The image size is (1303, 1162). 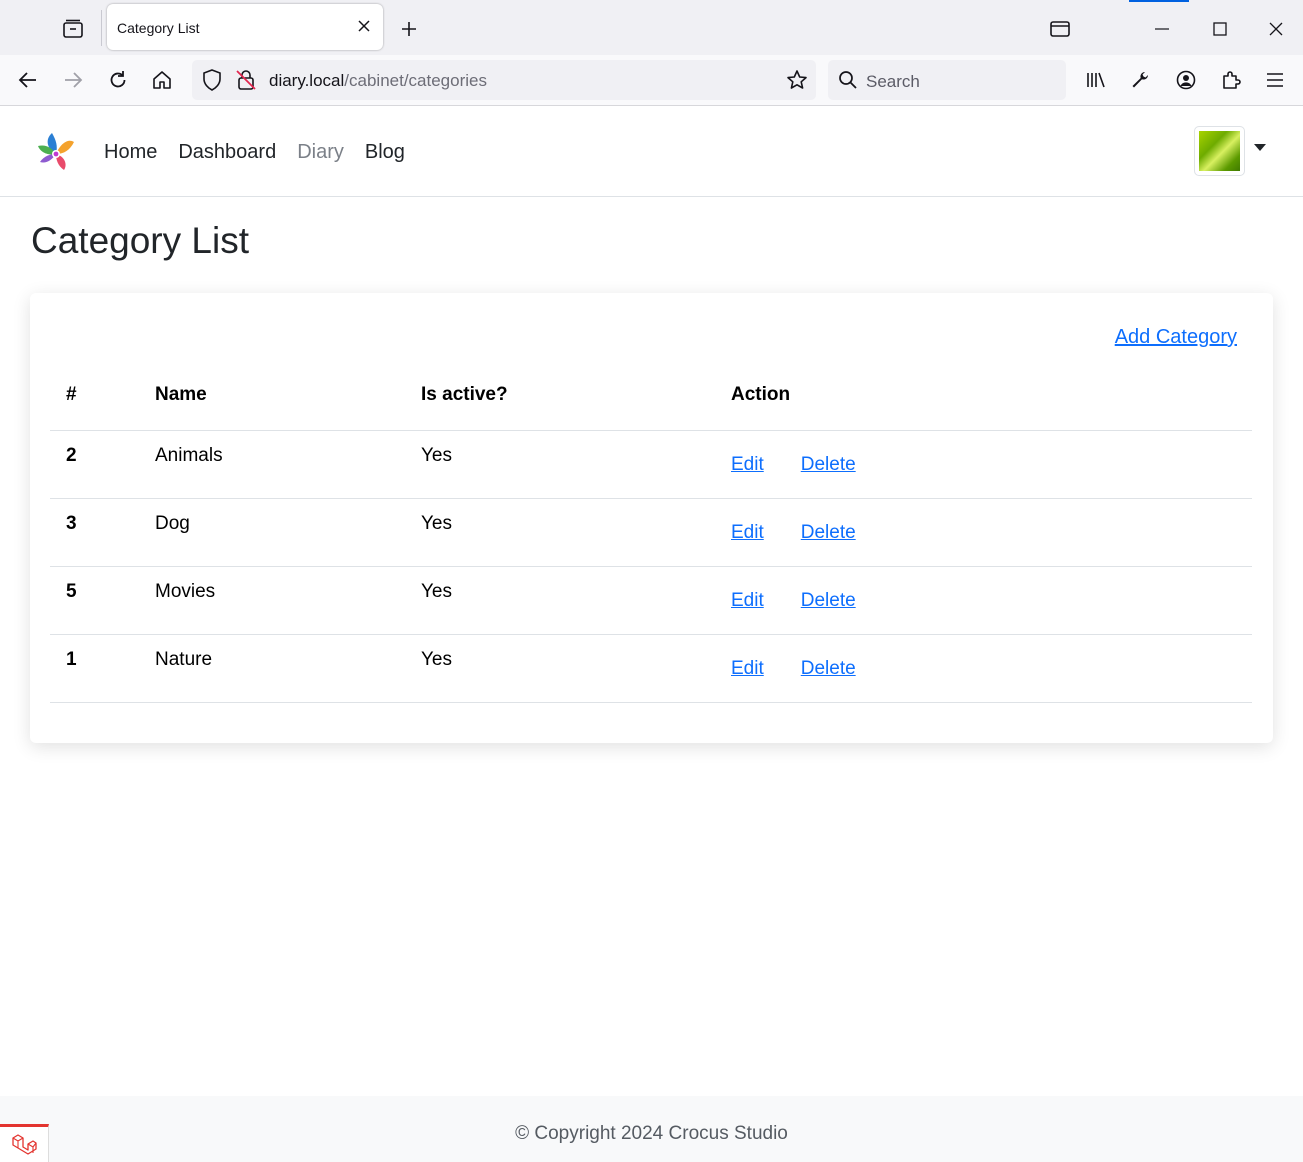 I want to click on new-tab-icon, so click(x=409, y=29).